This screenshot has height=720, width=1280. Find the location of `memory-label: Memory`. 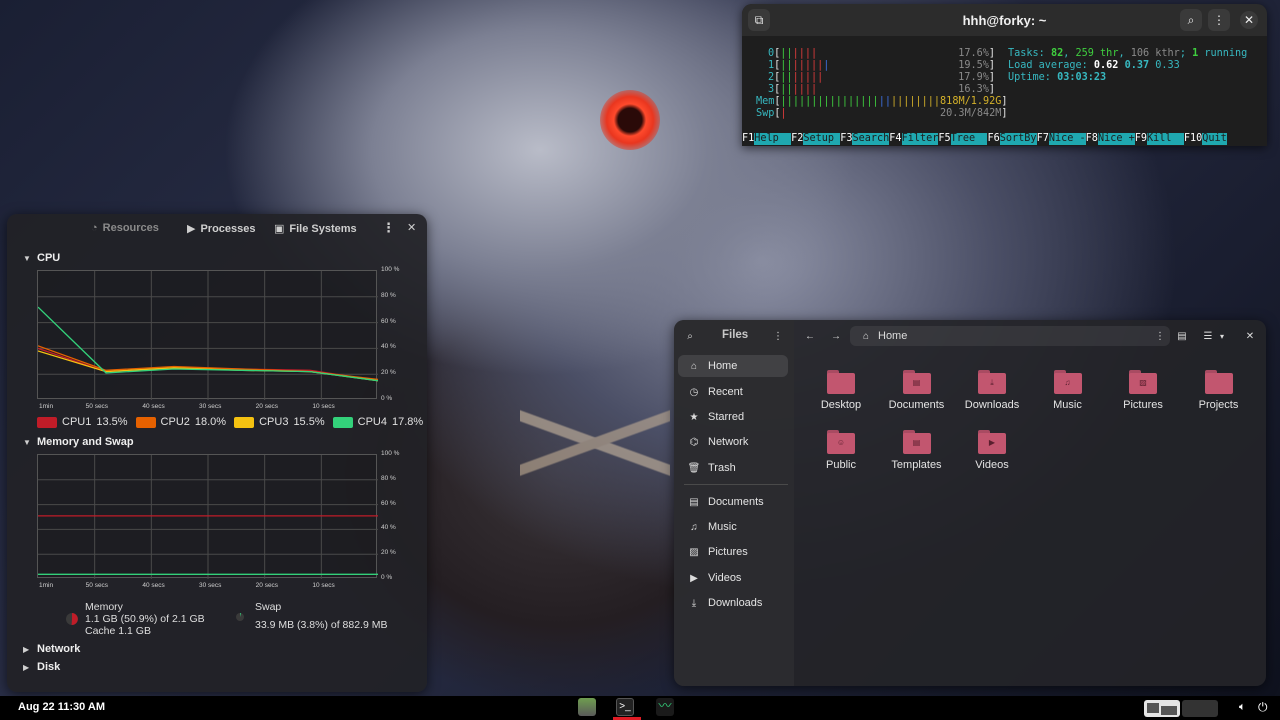

memory-label: Memory is located at coordinates (104, 607).